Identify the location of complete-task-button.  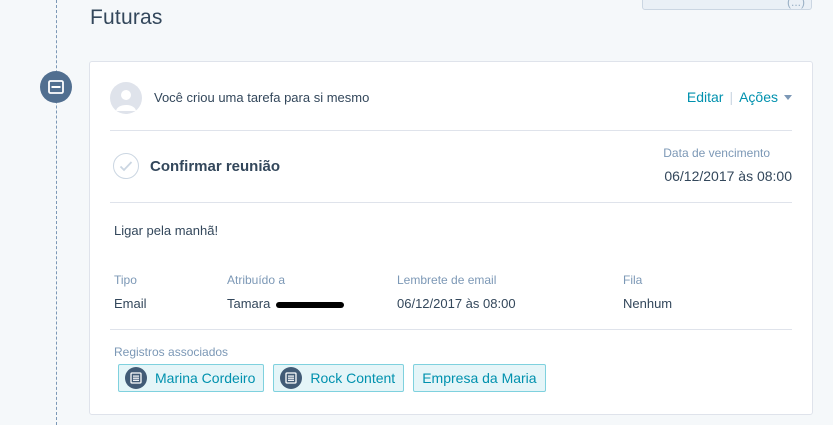
(126, 166).